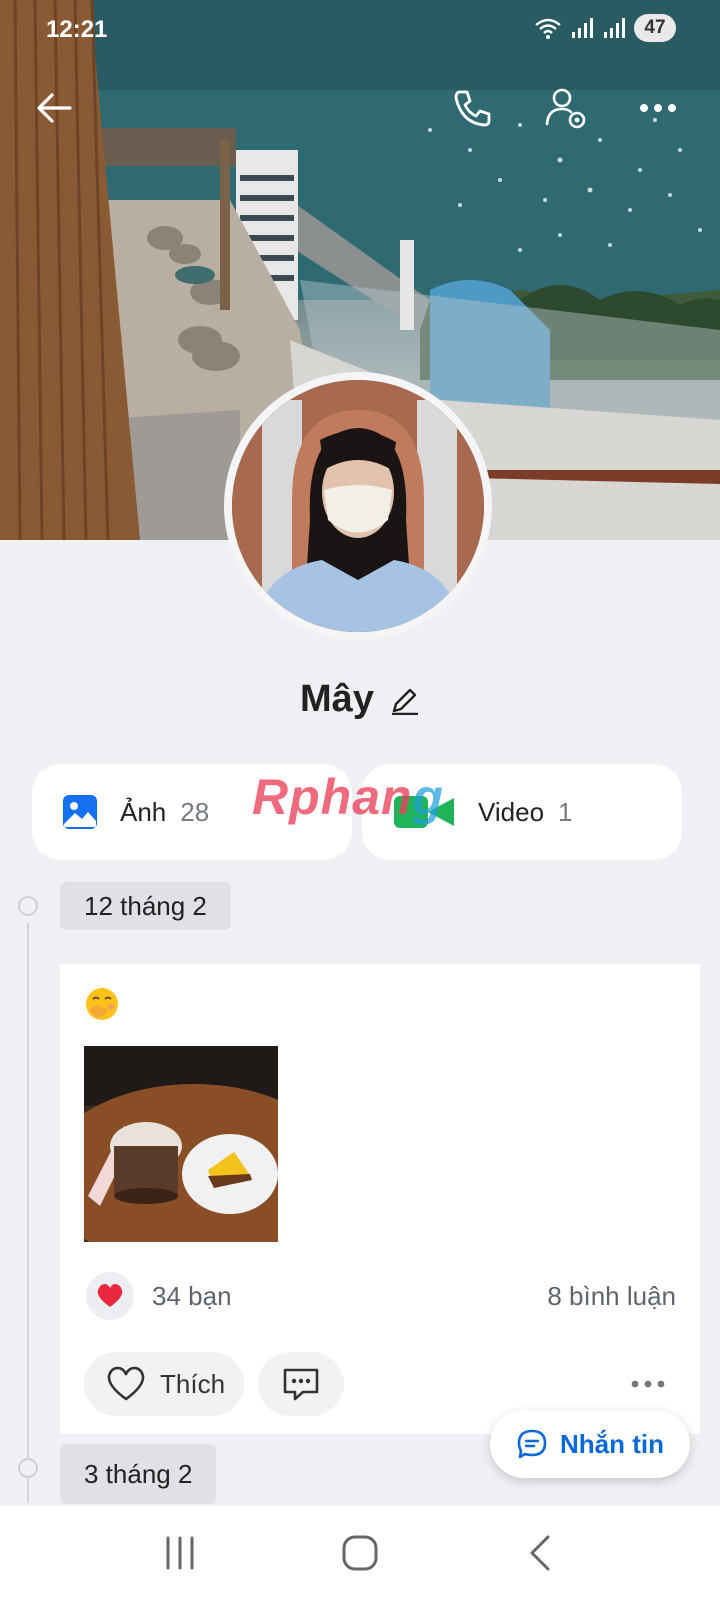 Image resolution: width=720 pixels, height=1600 pixels. I want to click on date-chip: 12 tháng 2, so click(145, 906).